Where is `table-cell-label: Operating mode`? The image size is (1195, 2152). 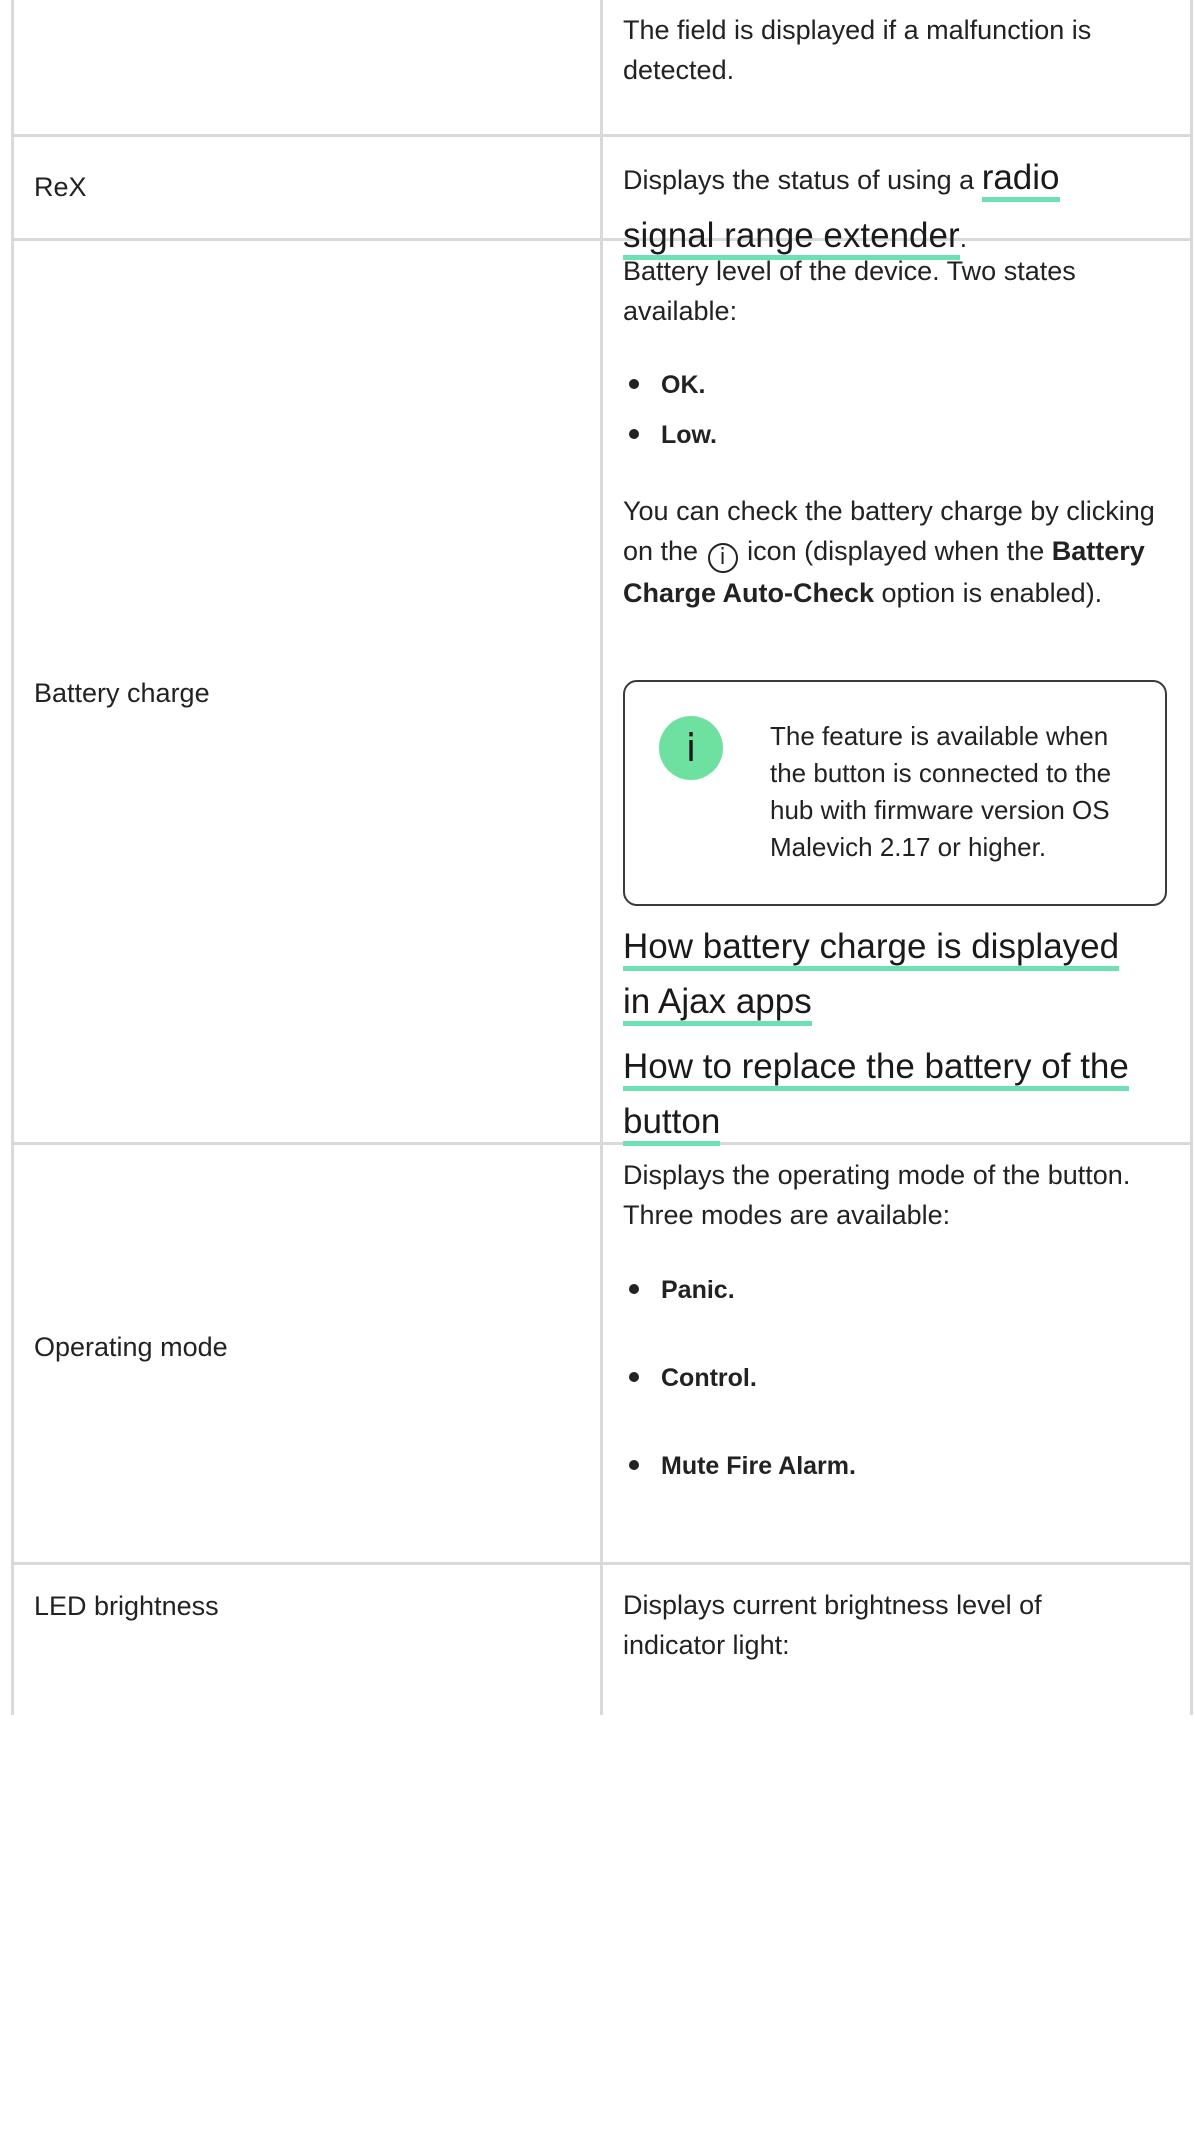 table-cell-label: Operating mode is located at coordinates (307, 1353).